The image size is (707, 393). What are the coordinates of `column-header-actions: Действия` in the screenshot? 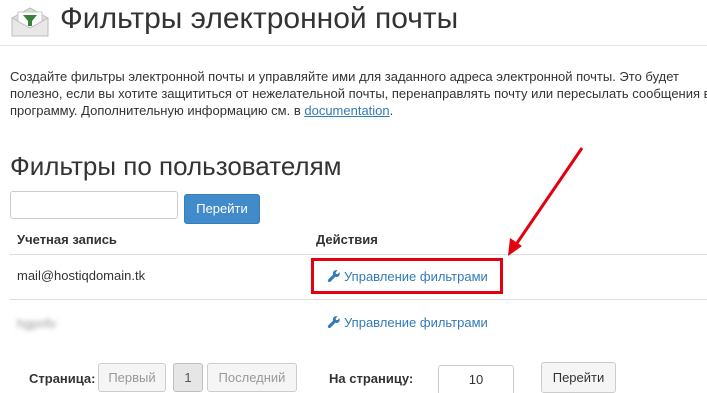 It's located at (347, 239).